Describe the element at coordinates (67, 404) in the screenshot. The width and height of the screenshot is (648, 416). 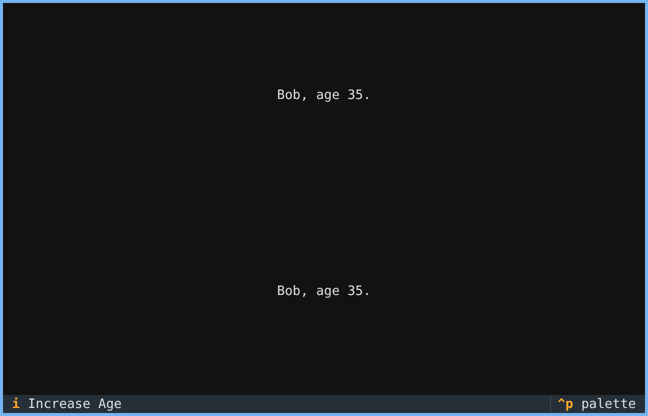
I see `key-binding: i Increase Age` at that location.